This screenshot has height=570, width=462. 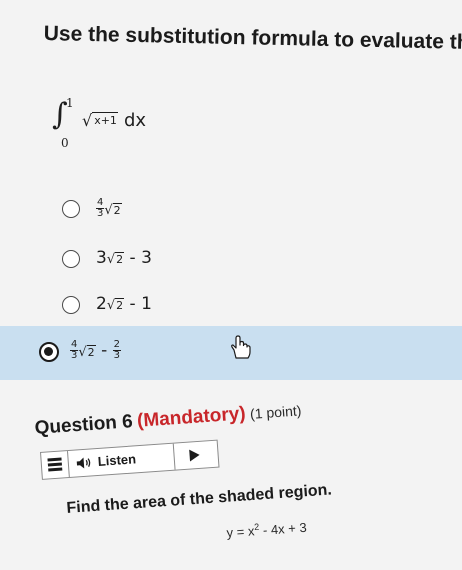 What do you see at coordinates (49, 352) in the screenshot?
I see `radio-button-selected` at bounding box center [49, 352].